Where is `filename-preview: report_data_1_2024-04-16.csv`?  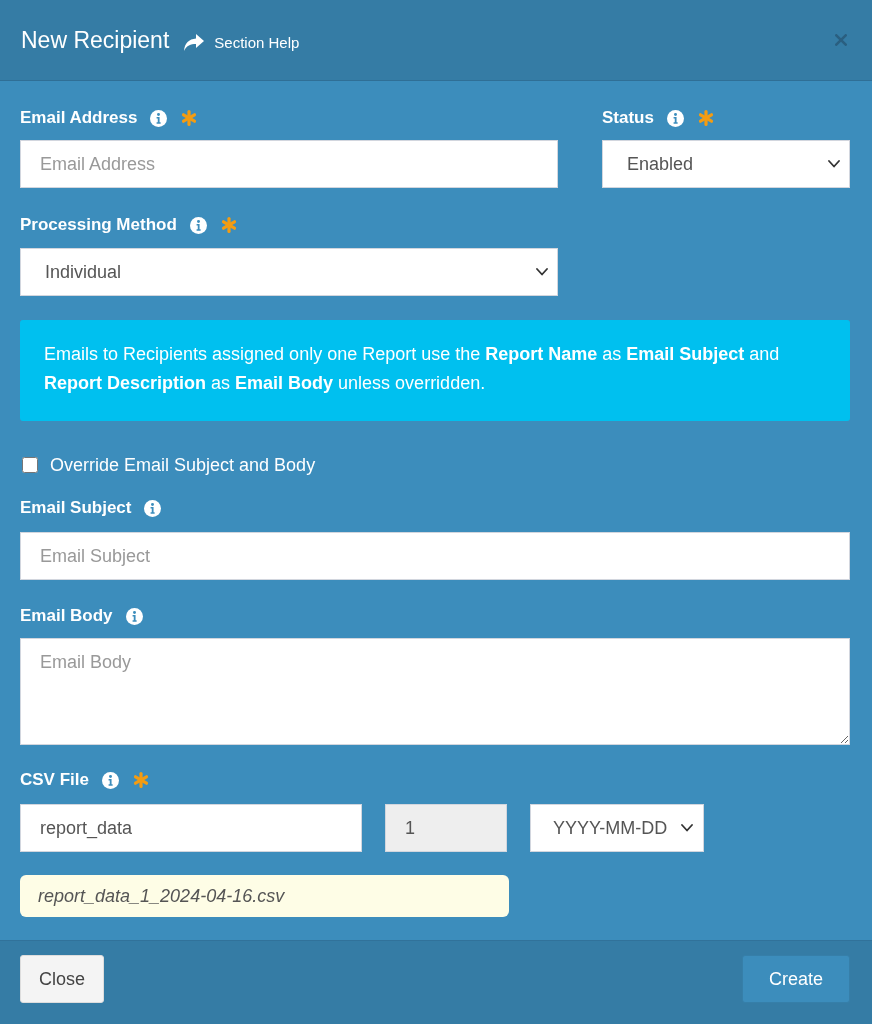 filename-preview: report_data_1_2024-04-16.csv is located at coordinates (264, 896).